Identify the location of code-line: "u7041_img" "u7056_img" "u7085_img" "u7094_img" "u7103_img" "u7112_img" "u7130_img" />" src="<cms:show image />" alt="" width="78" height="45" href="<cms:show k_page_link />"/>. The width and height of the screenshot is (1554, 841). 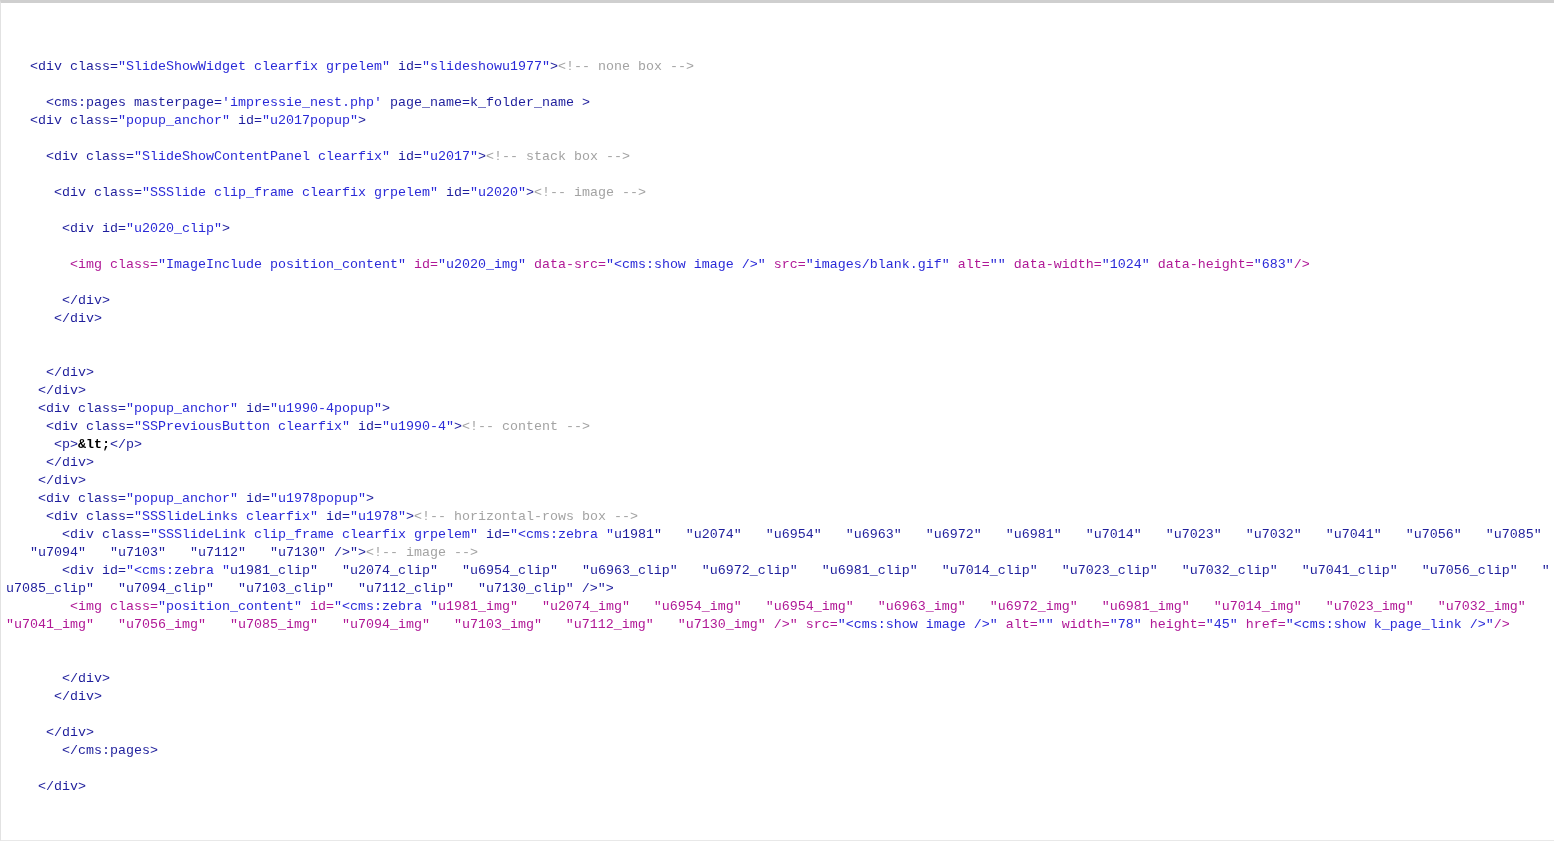
(758, 625).